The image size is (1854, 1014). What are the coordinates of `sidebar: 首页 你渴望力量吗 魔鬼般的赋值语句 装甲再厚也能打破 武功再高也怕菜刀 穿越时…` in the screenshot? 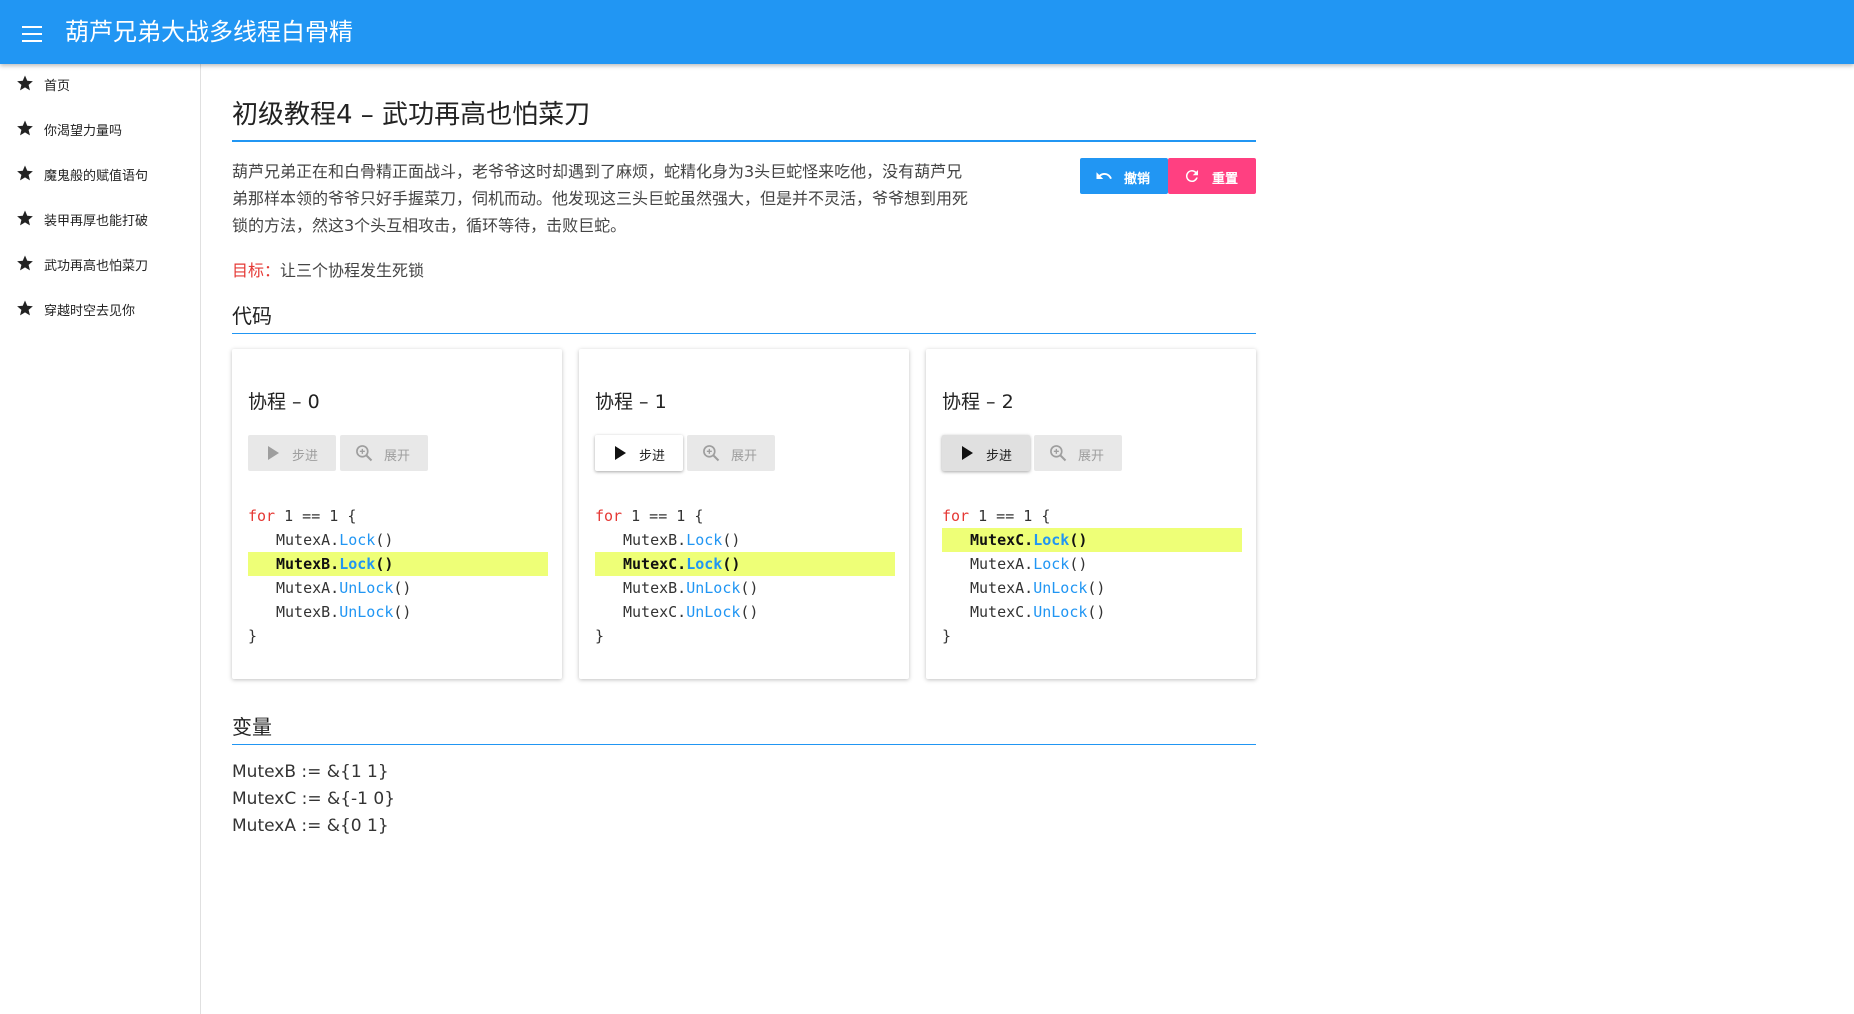 It's located at (100, 539).